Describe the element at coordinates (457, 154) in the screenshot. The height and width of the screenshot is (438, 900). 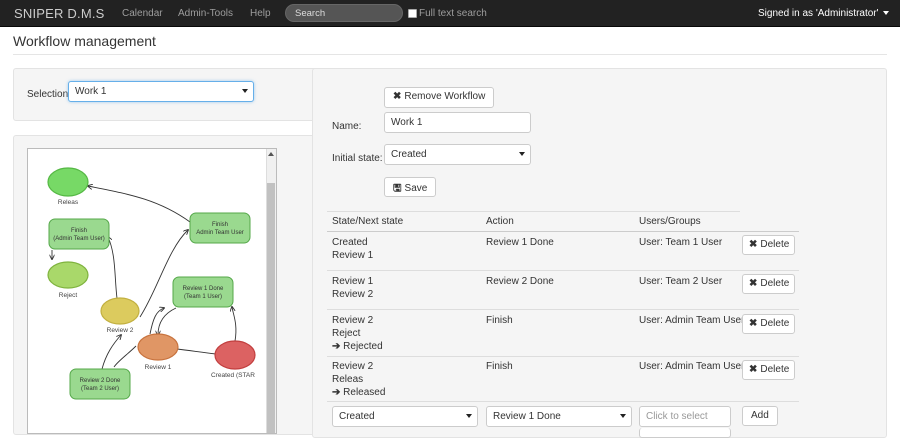
I see `initial-state-select: Created` at that location.